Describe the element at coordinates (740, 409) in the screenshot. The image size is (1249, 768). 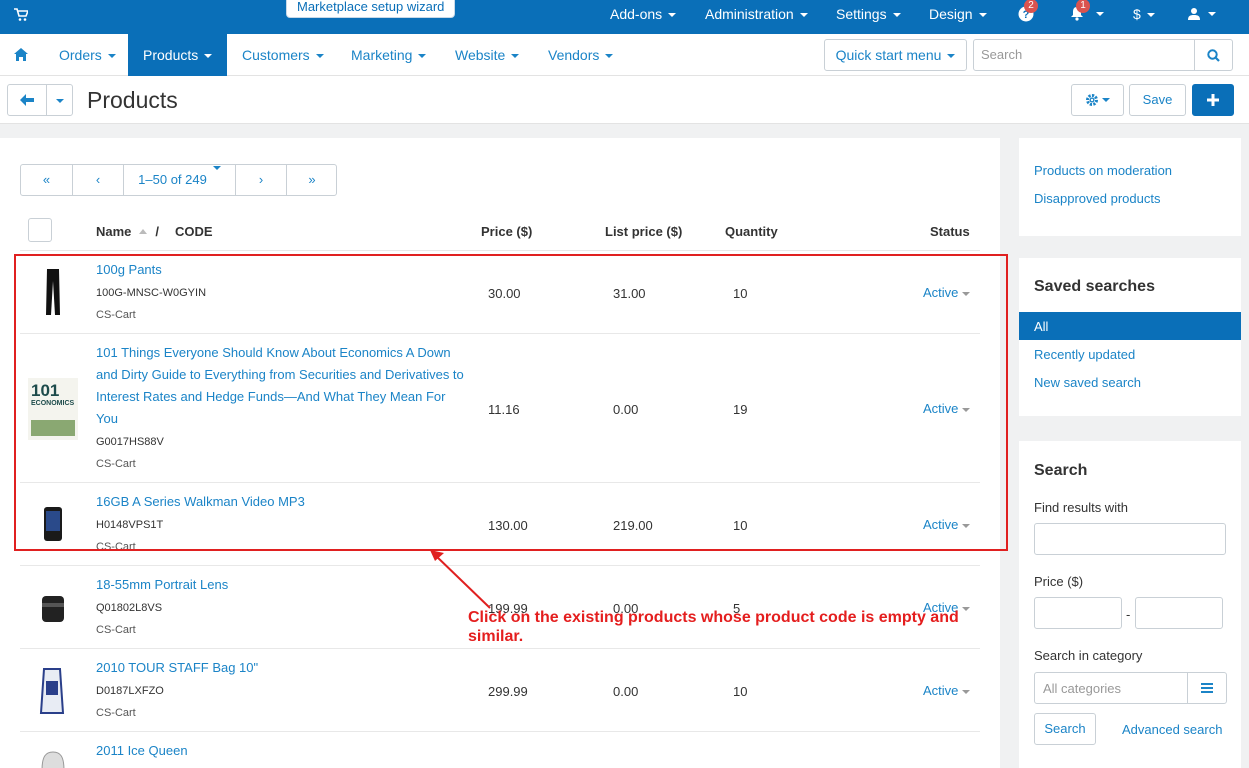
I see `product-quantity: 19` at that location.